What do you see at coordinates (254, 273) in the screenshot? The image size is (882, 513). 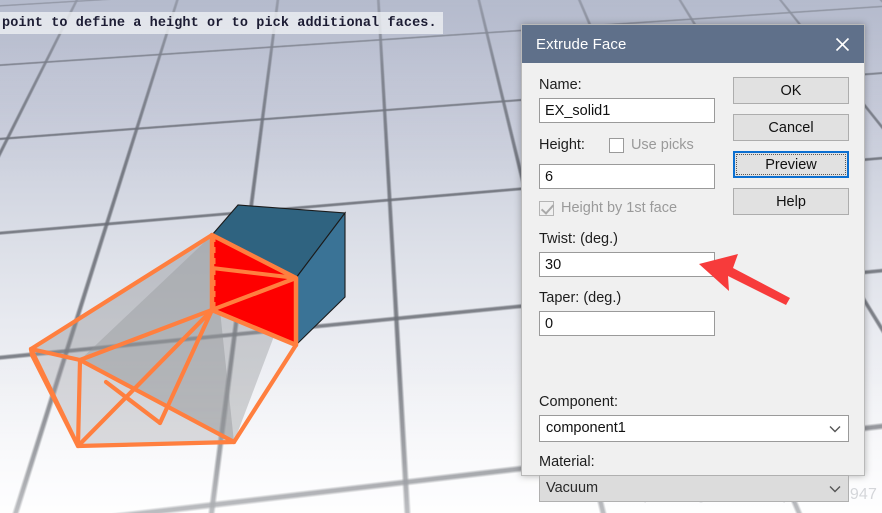 I see `twist-diagonal` at bounding box center [254, 273].